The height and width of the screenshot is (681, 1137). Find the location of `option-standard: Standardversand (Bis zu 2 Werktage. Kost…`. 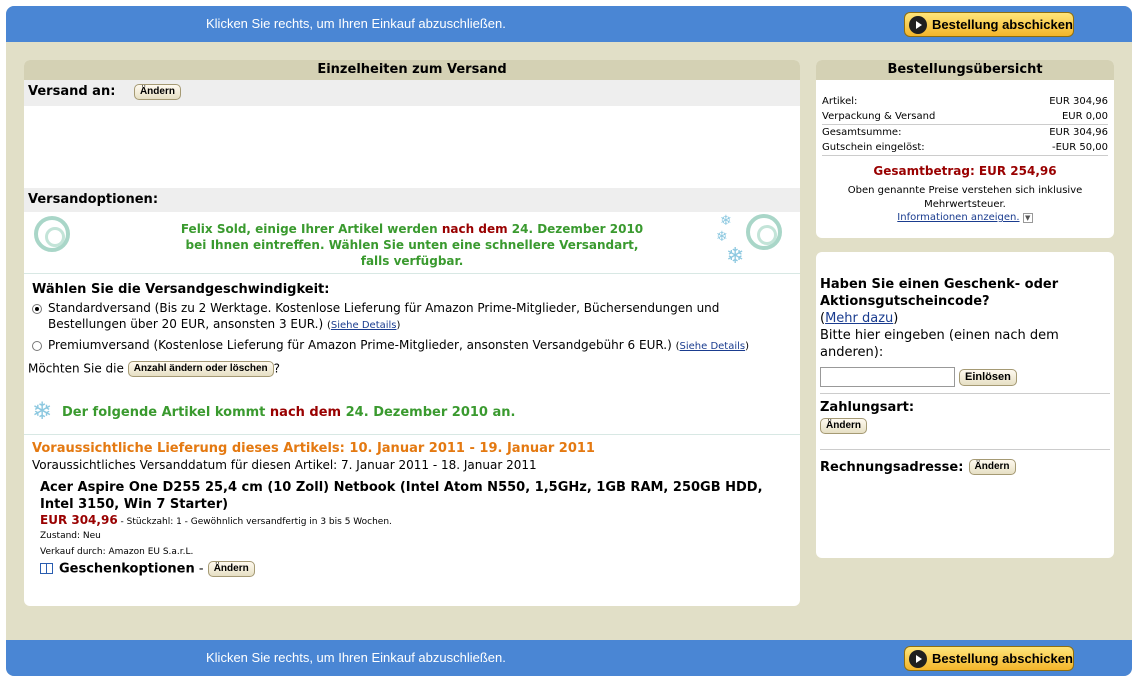

option-standard: Standardversand (Bis zu 2 Werktage. Kost… is located at coordinates (412, 317).